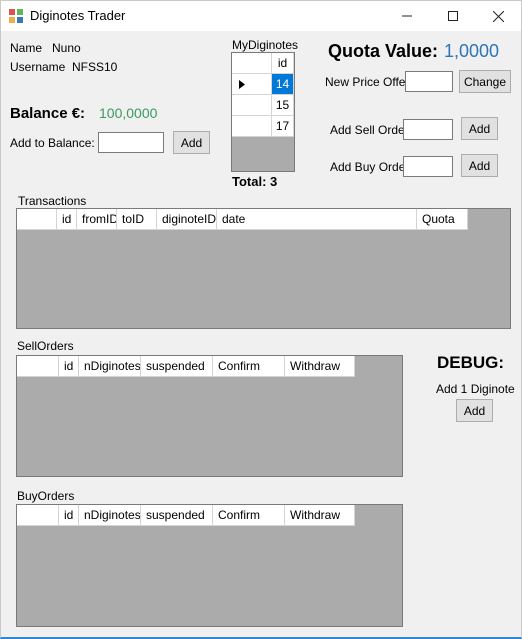 This screenshot has height=639, width=522. I want to click on sell-orders-label: SellOrders, so click(45, 346).